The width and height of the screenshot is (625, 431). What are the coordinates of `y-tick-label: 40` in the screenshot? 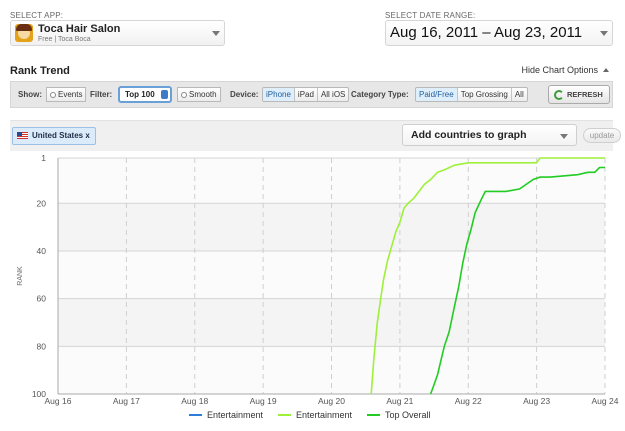 It's located at (42, 251).